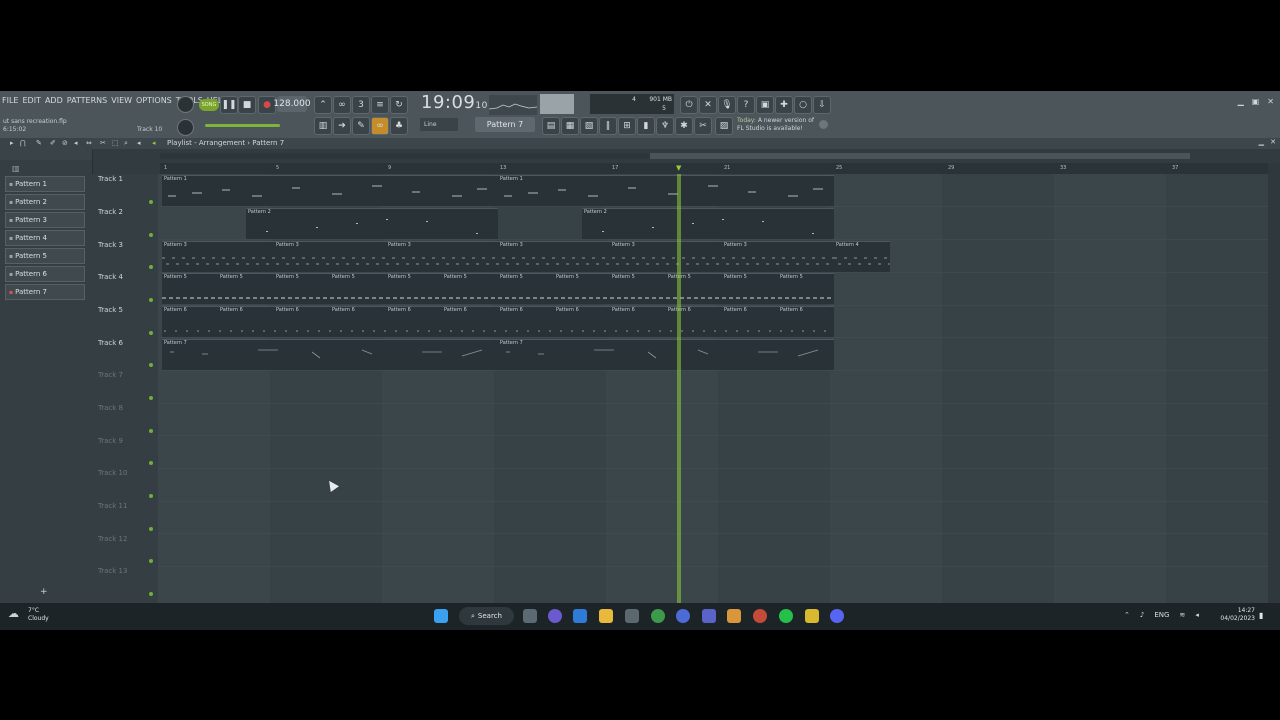  I want to click on mail-icon, so click(580, 616).